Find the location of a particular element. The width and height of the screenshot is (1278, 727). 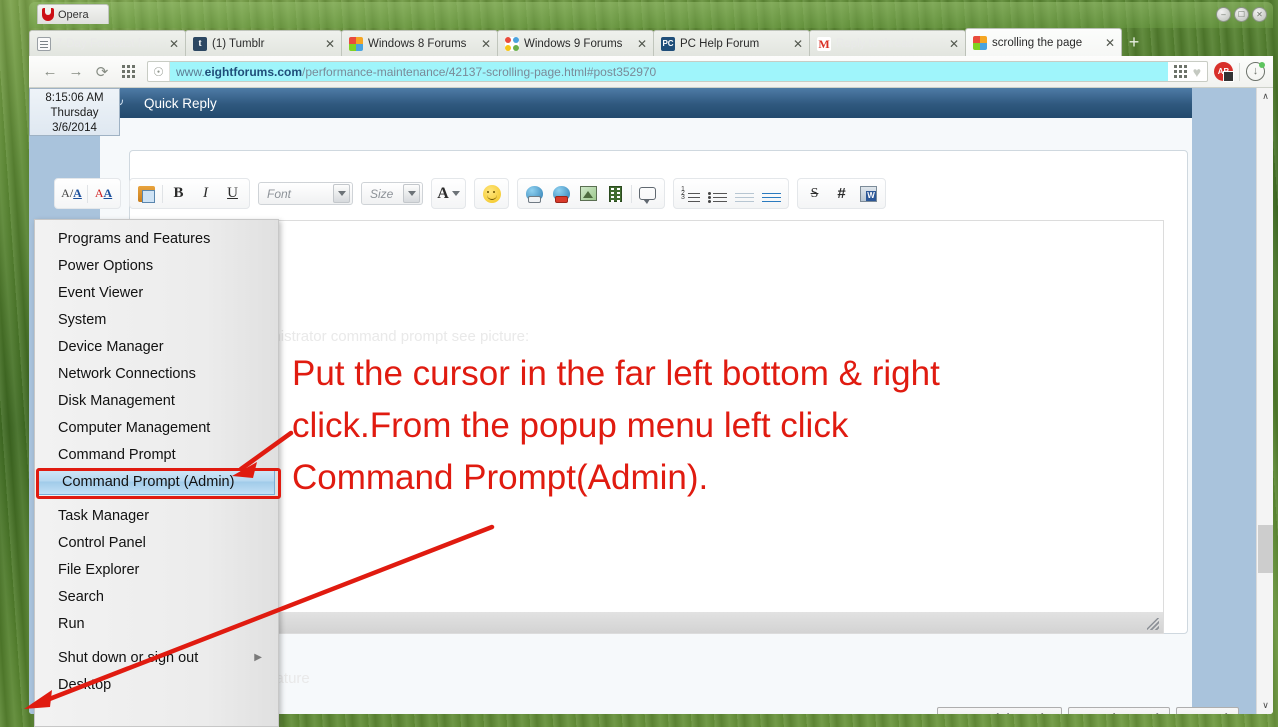

menu-item-task-manager: Task Manager is located at coordinates (156, 515).